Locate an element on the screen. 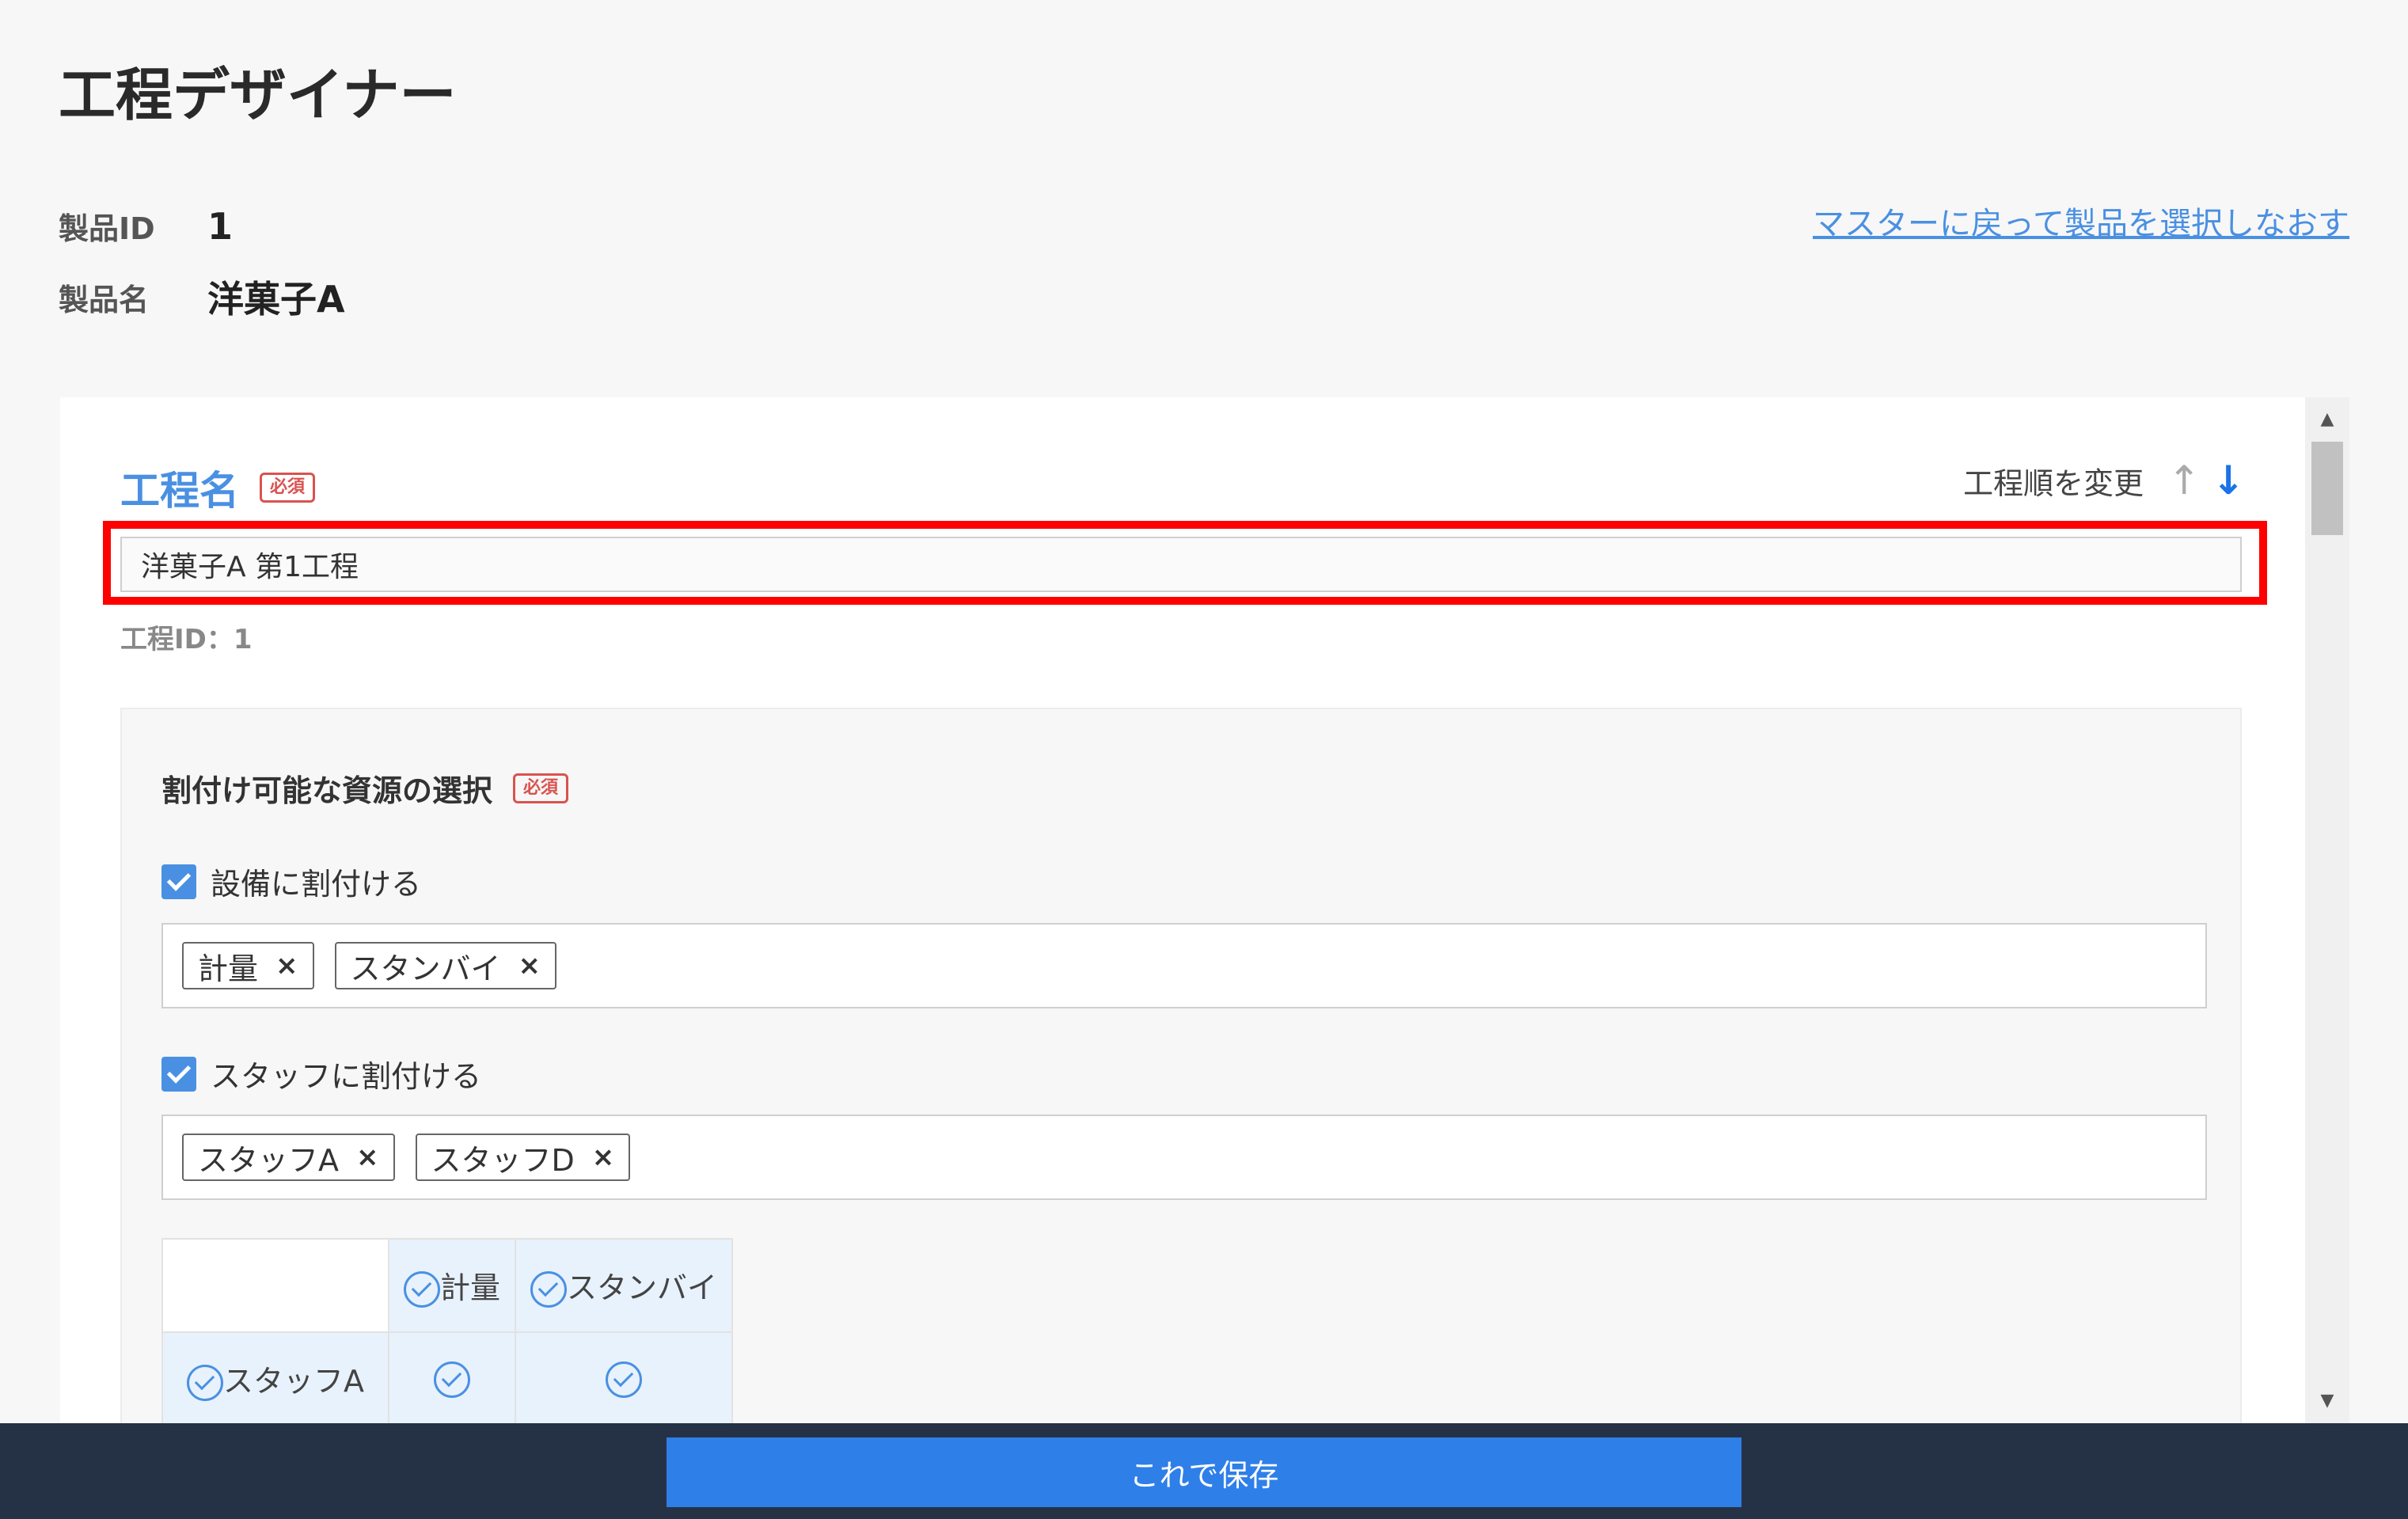  reorder-label: 工程順を変更 is located at coordinates (2053, 483).